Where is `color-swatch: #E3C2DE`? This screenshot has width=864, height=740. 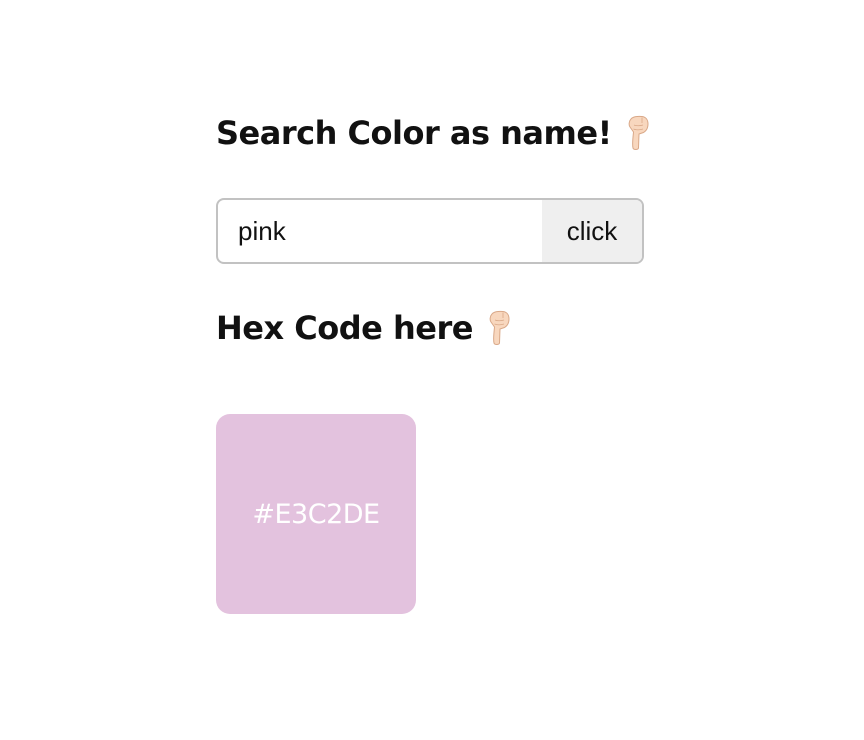
color-swatch: #E3C2DE is located at coordinates (316, 514).